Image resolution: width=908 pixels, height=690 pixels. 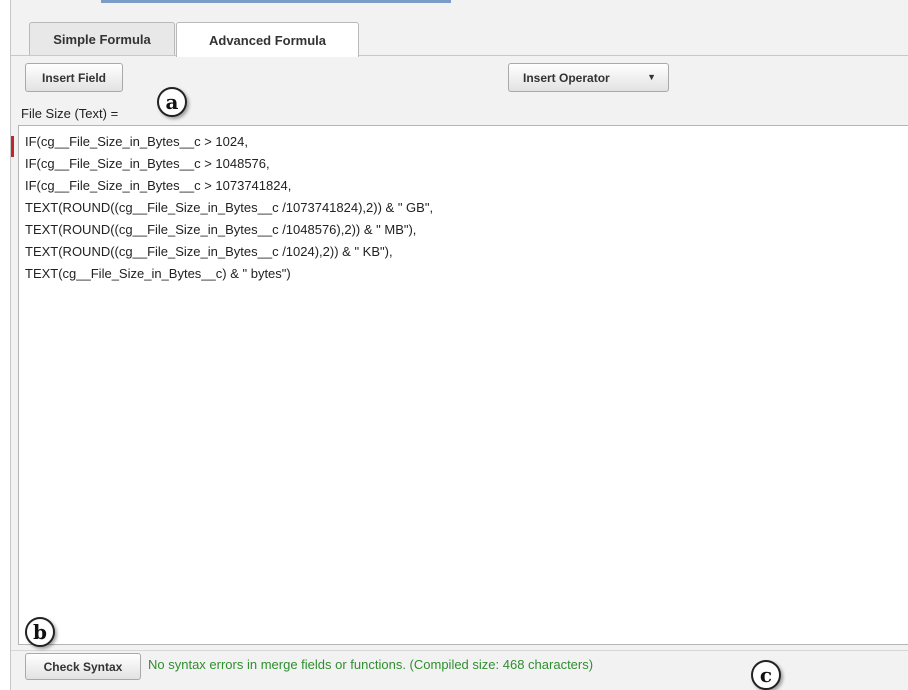 I want to click on callout-b-marker: b, so click(x=40, y=632).